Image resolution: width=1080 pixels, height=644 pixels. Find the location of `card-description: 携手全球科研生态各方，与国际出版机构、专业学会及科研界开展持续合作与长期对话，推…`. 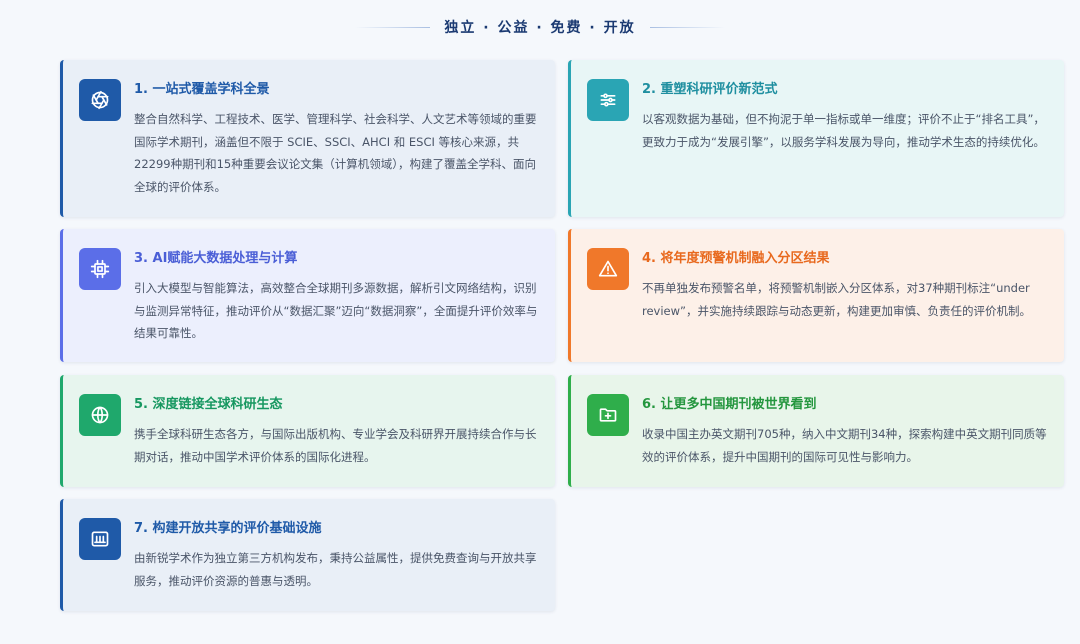

card-description: 携手全球科研生态各方，与国际出版机构、专业学会及科研界开展持续合作与长期对话，推… is located at coordinates (335, 445).